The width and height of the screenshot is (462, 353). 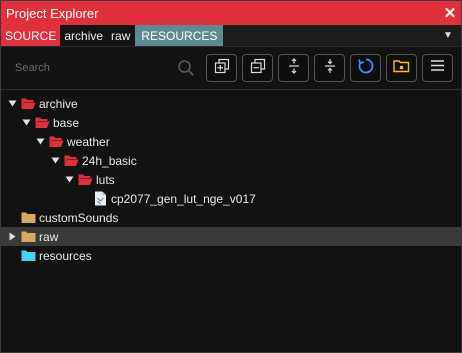 I want to click on expand-all-icon, so click(x=222, y=68).